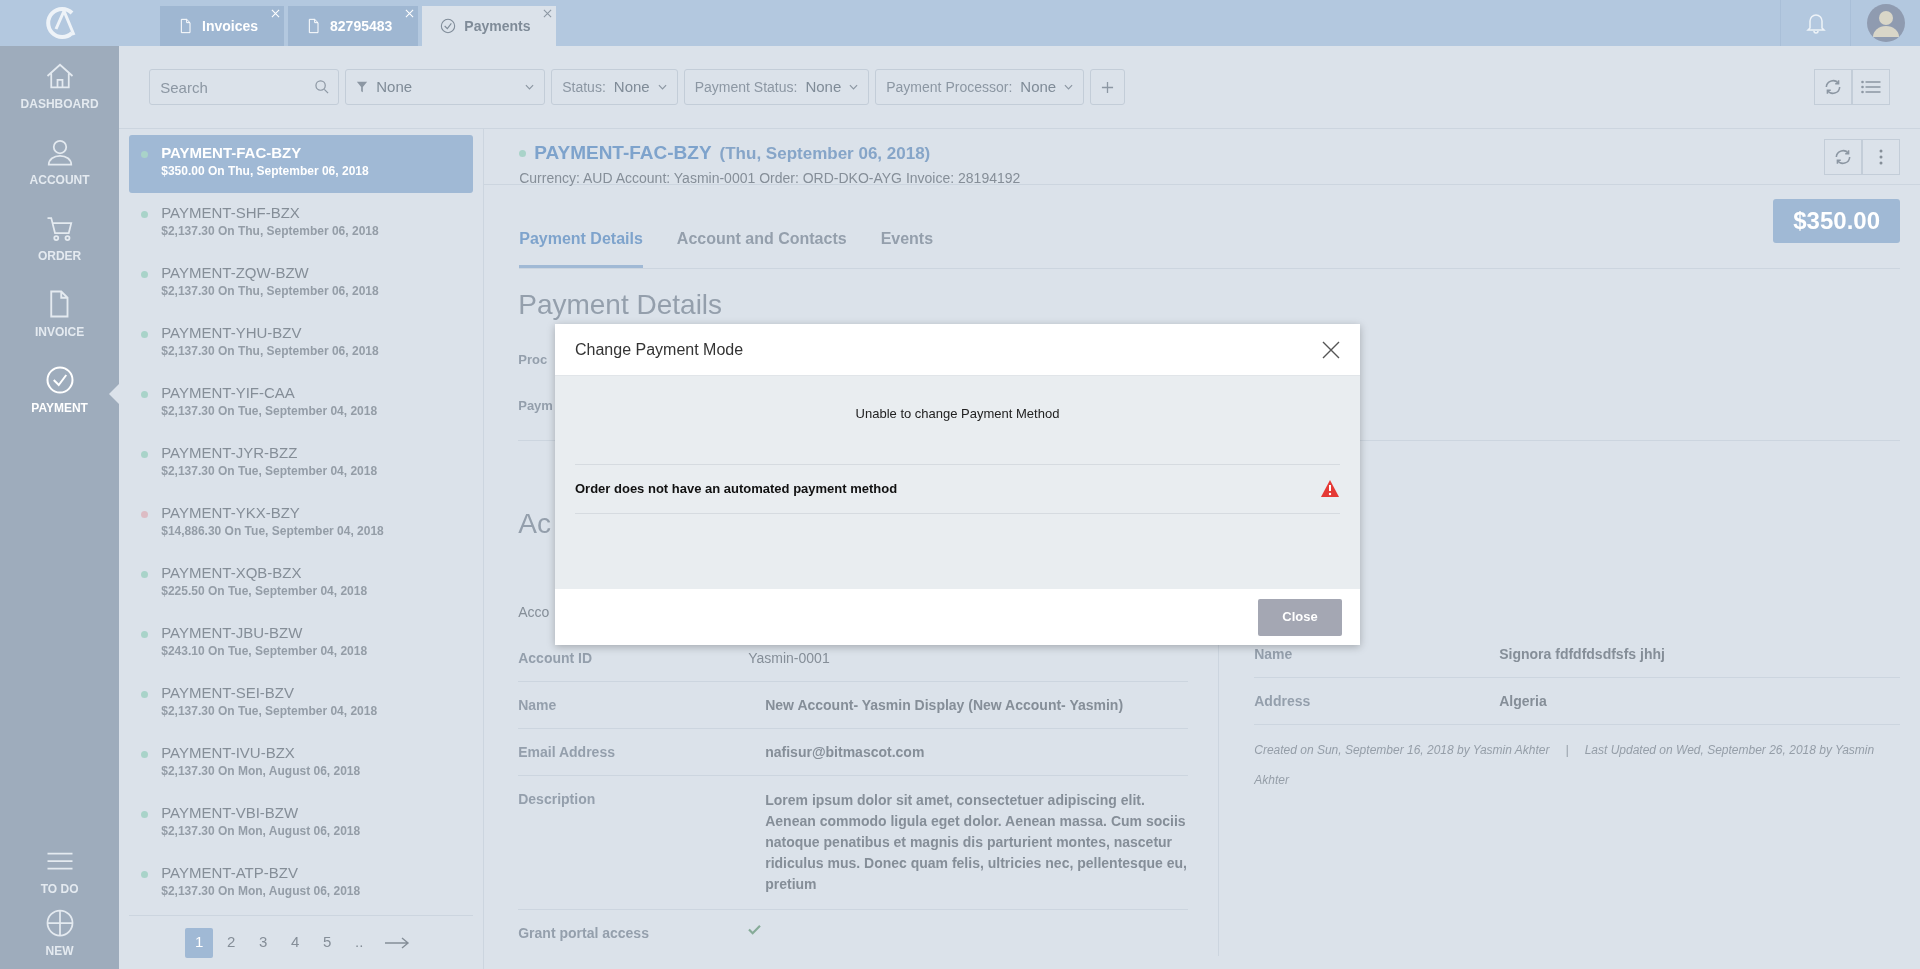 The width and height of the screenshot is (1920, 969). I want to click on tab: Payments, so click(489, 26).